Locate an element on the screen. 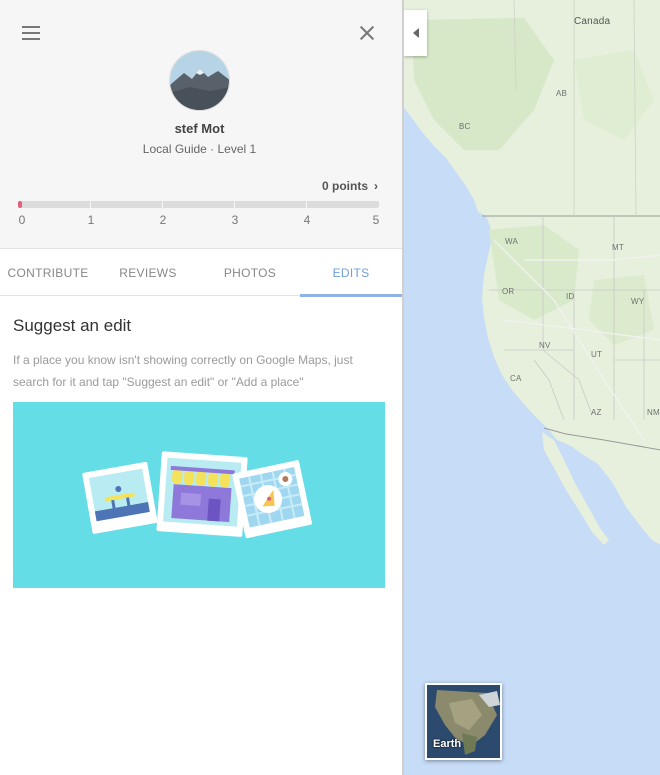 The width and height of the screenshot is (660, 775). progress-scale-4: 4 is located at coordinates (307, 220).